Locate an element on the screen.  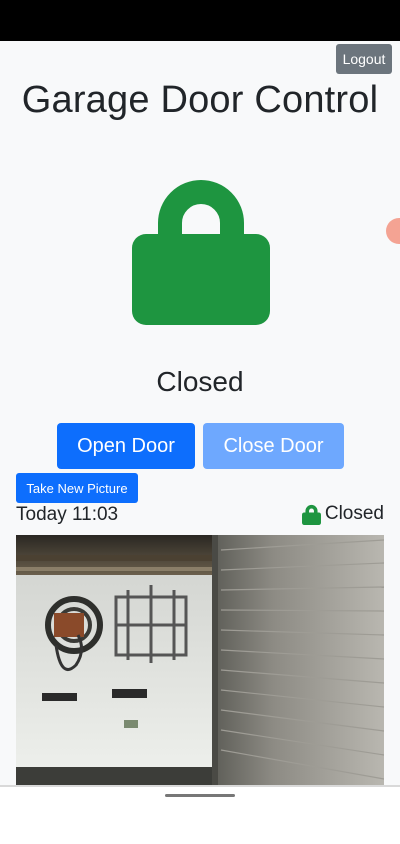
navbar-divider is located at coordinates (200, 786).